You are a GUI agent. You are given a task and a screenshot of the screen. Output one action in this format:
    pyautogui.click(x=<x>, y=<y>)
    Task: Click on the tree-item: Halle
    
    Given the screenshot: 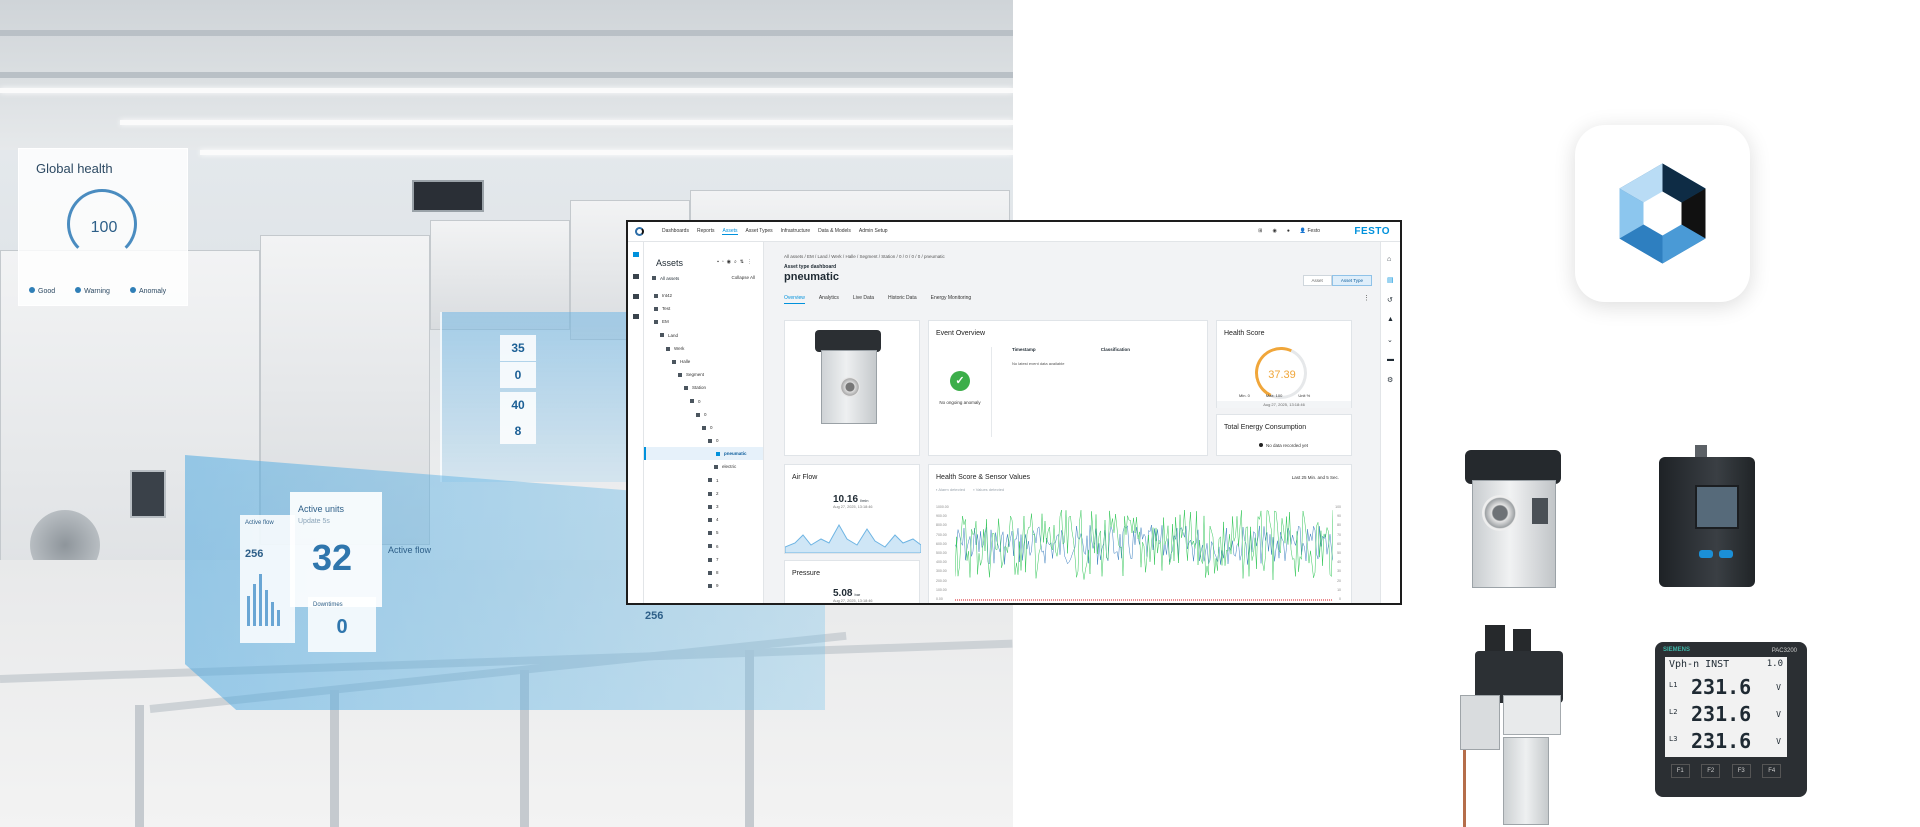 What is the action you would take?
    pyautogui.click(x=703, y=361)
    